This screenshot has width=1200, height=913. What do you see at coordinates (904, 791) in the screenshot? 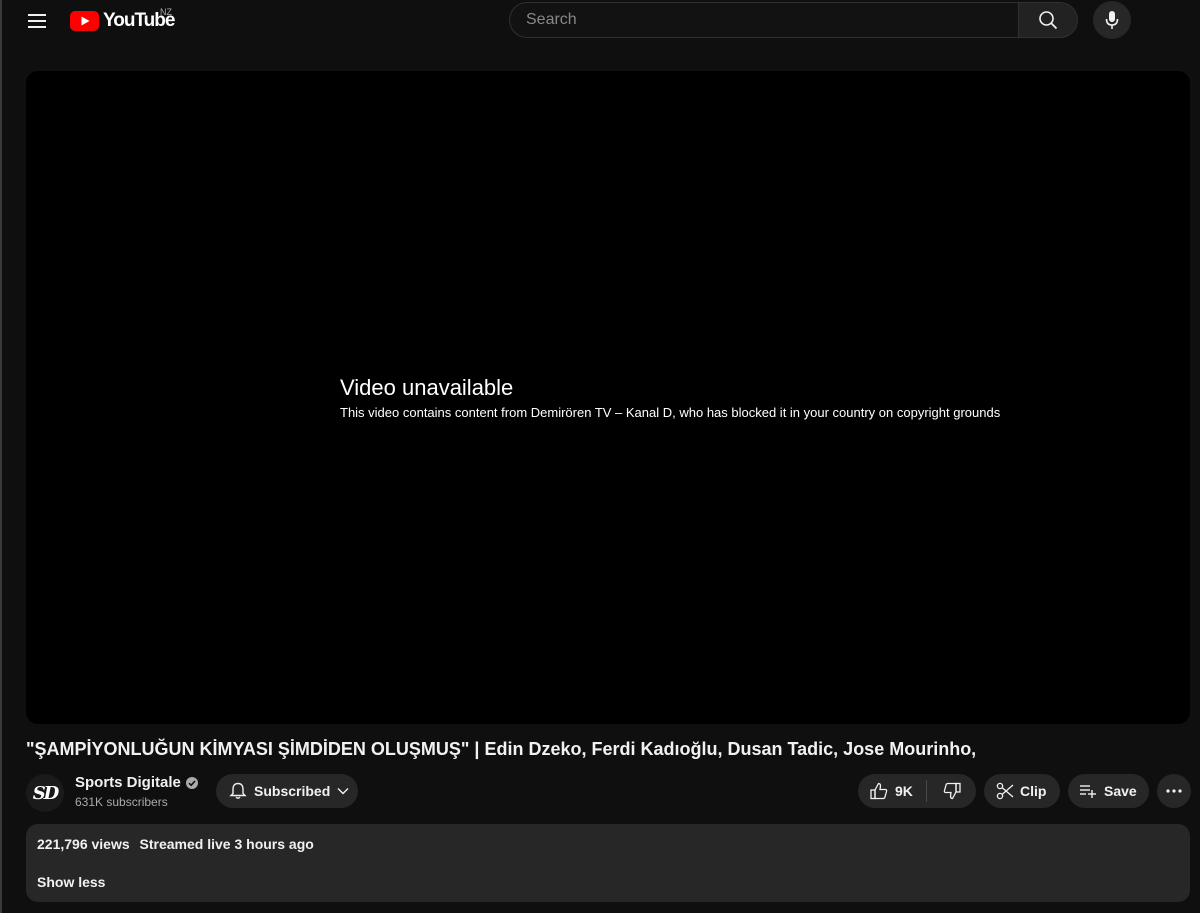
I see `like-count: 9K` at bounding box center [904, 791].